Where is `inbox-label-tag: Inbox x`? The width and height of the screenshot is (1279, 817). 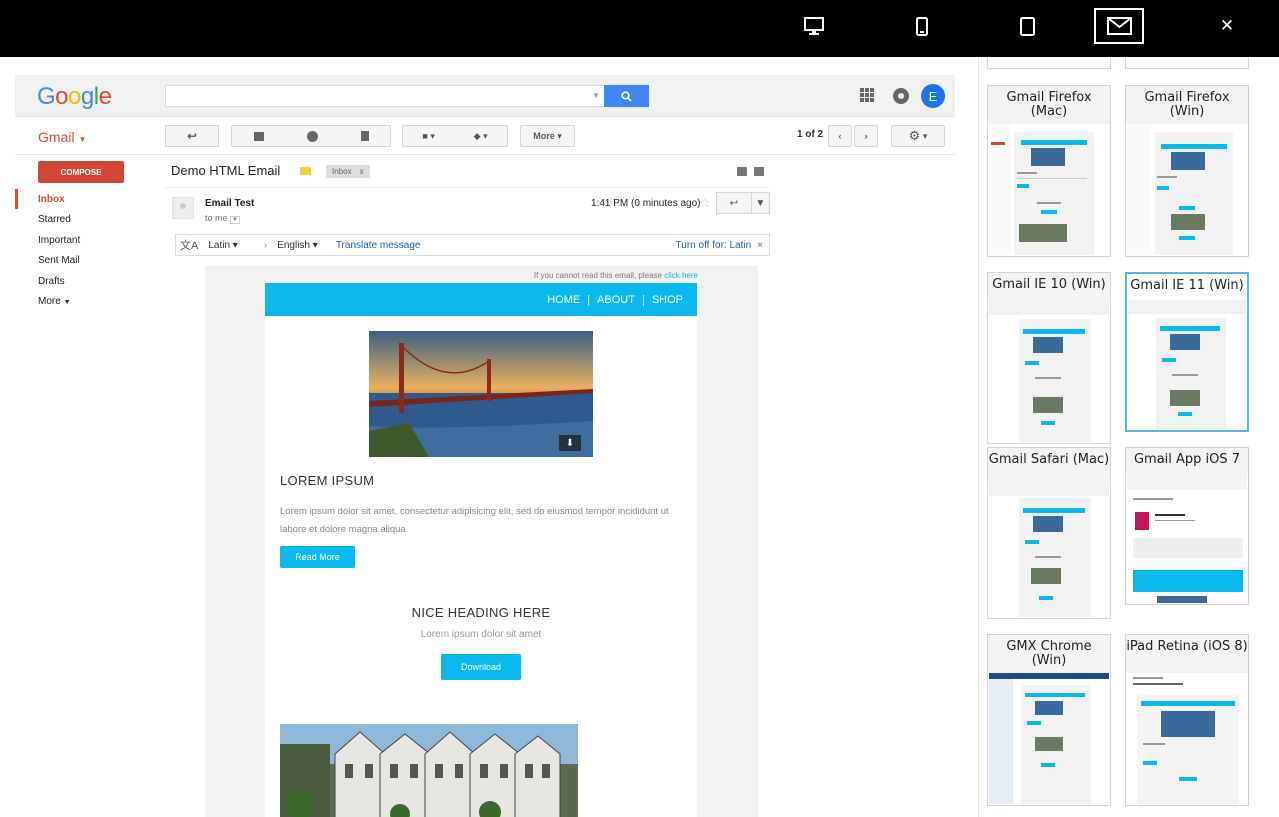
inbox-label-tag: Inbox x is located at coordinates (348, 171).